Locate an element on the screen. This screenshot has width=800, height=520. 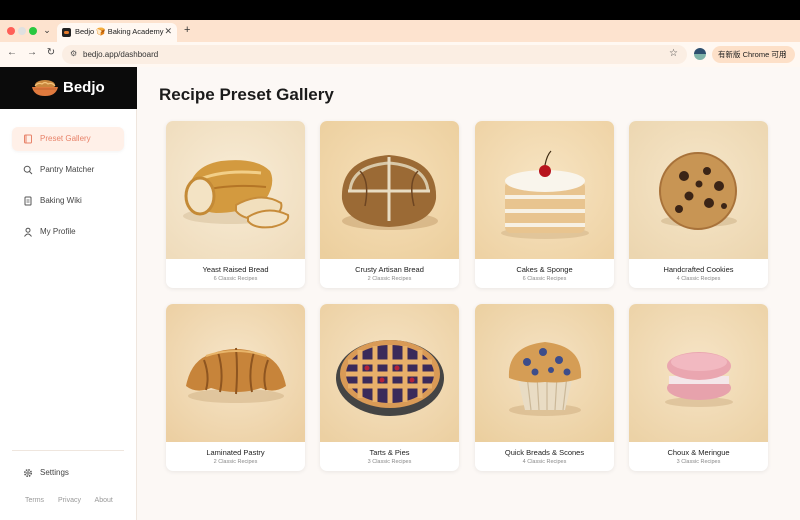
browser-tab: Bedjo 🍞 Baking Academy ✕ is located at coordinates (117, 32).